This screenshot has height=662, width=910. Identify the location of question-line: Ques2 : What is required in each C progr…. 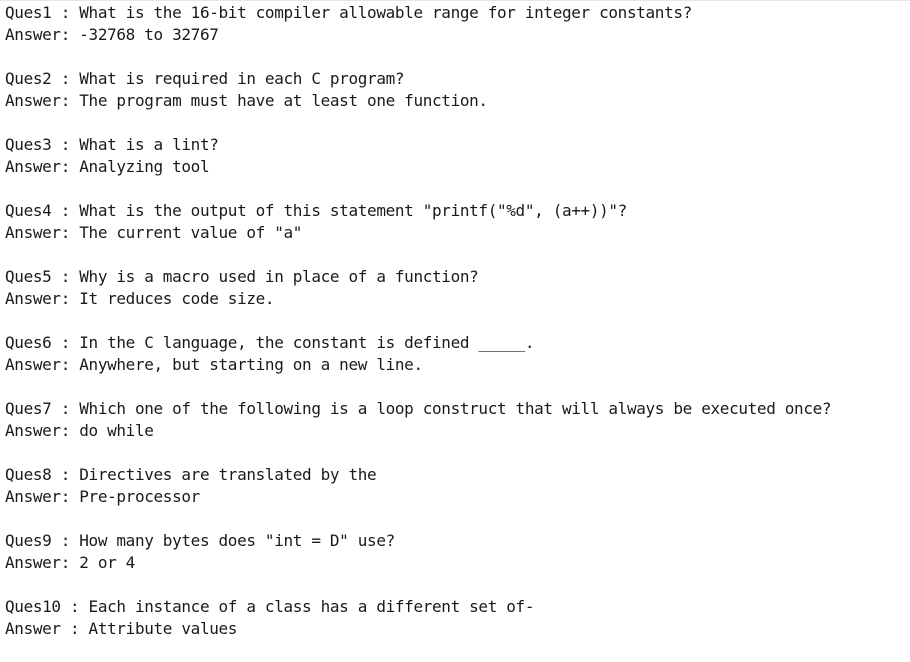
(455, 79).